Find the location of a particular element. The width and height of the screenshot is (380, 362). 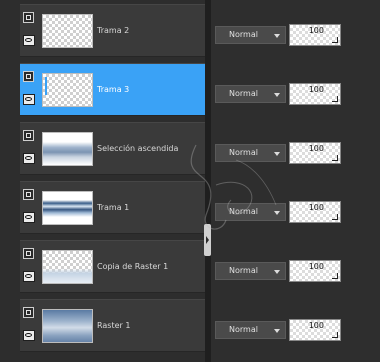

layer-name: Raster 1 is located at coordinates (113, 325).